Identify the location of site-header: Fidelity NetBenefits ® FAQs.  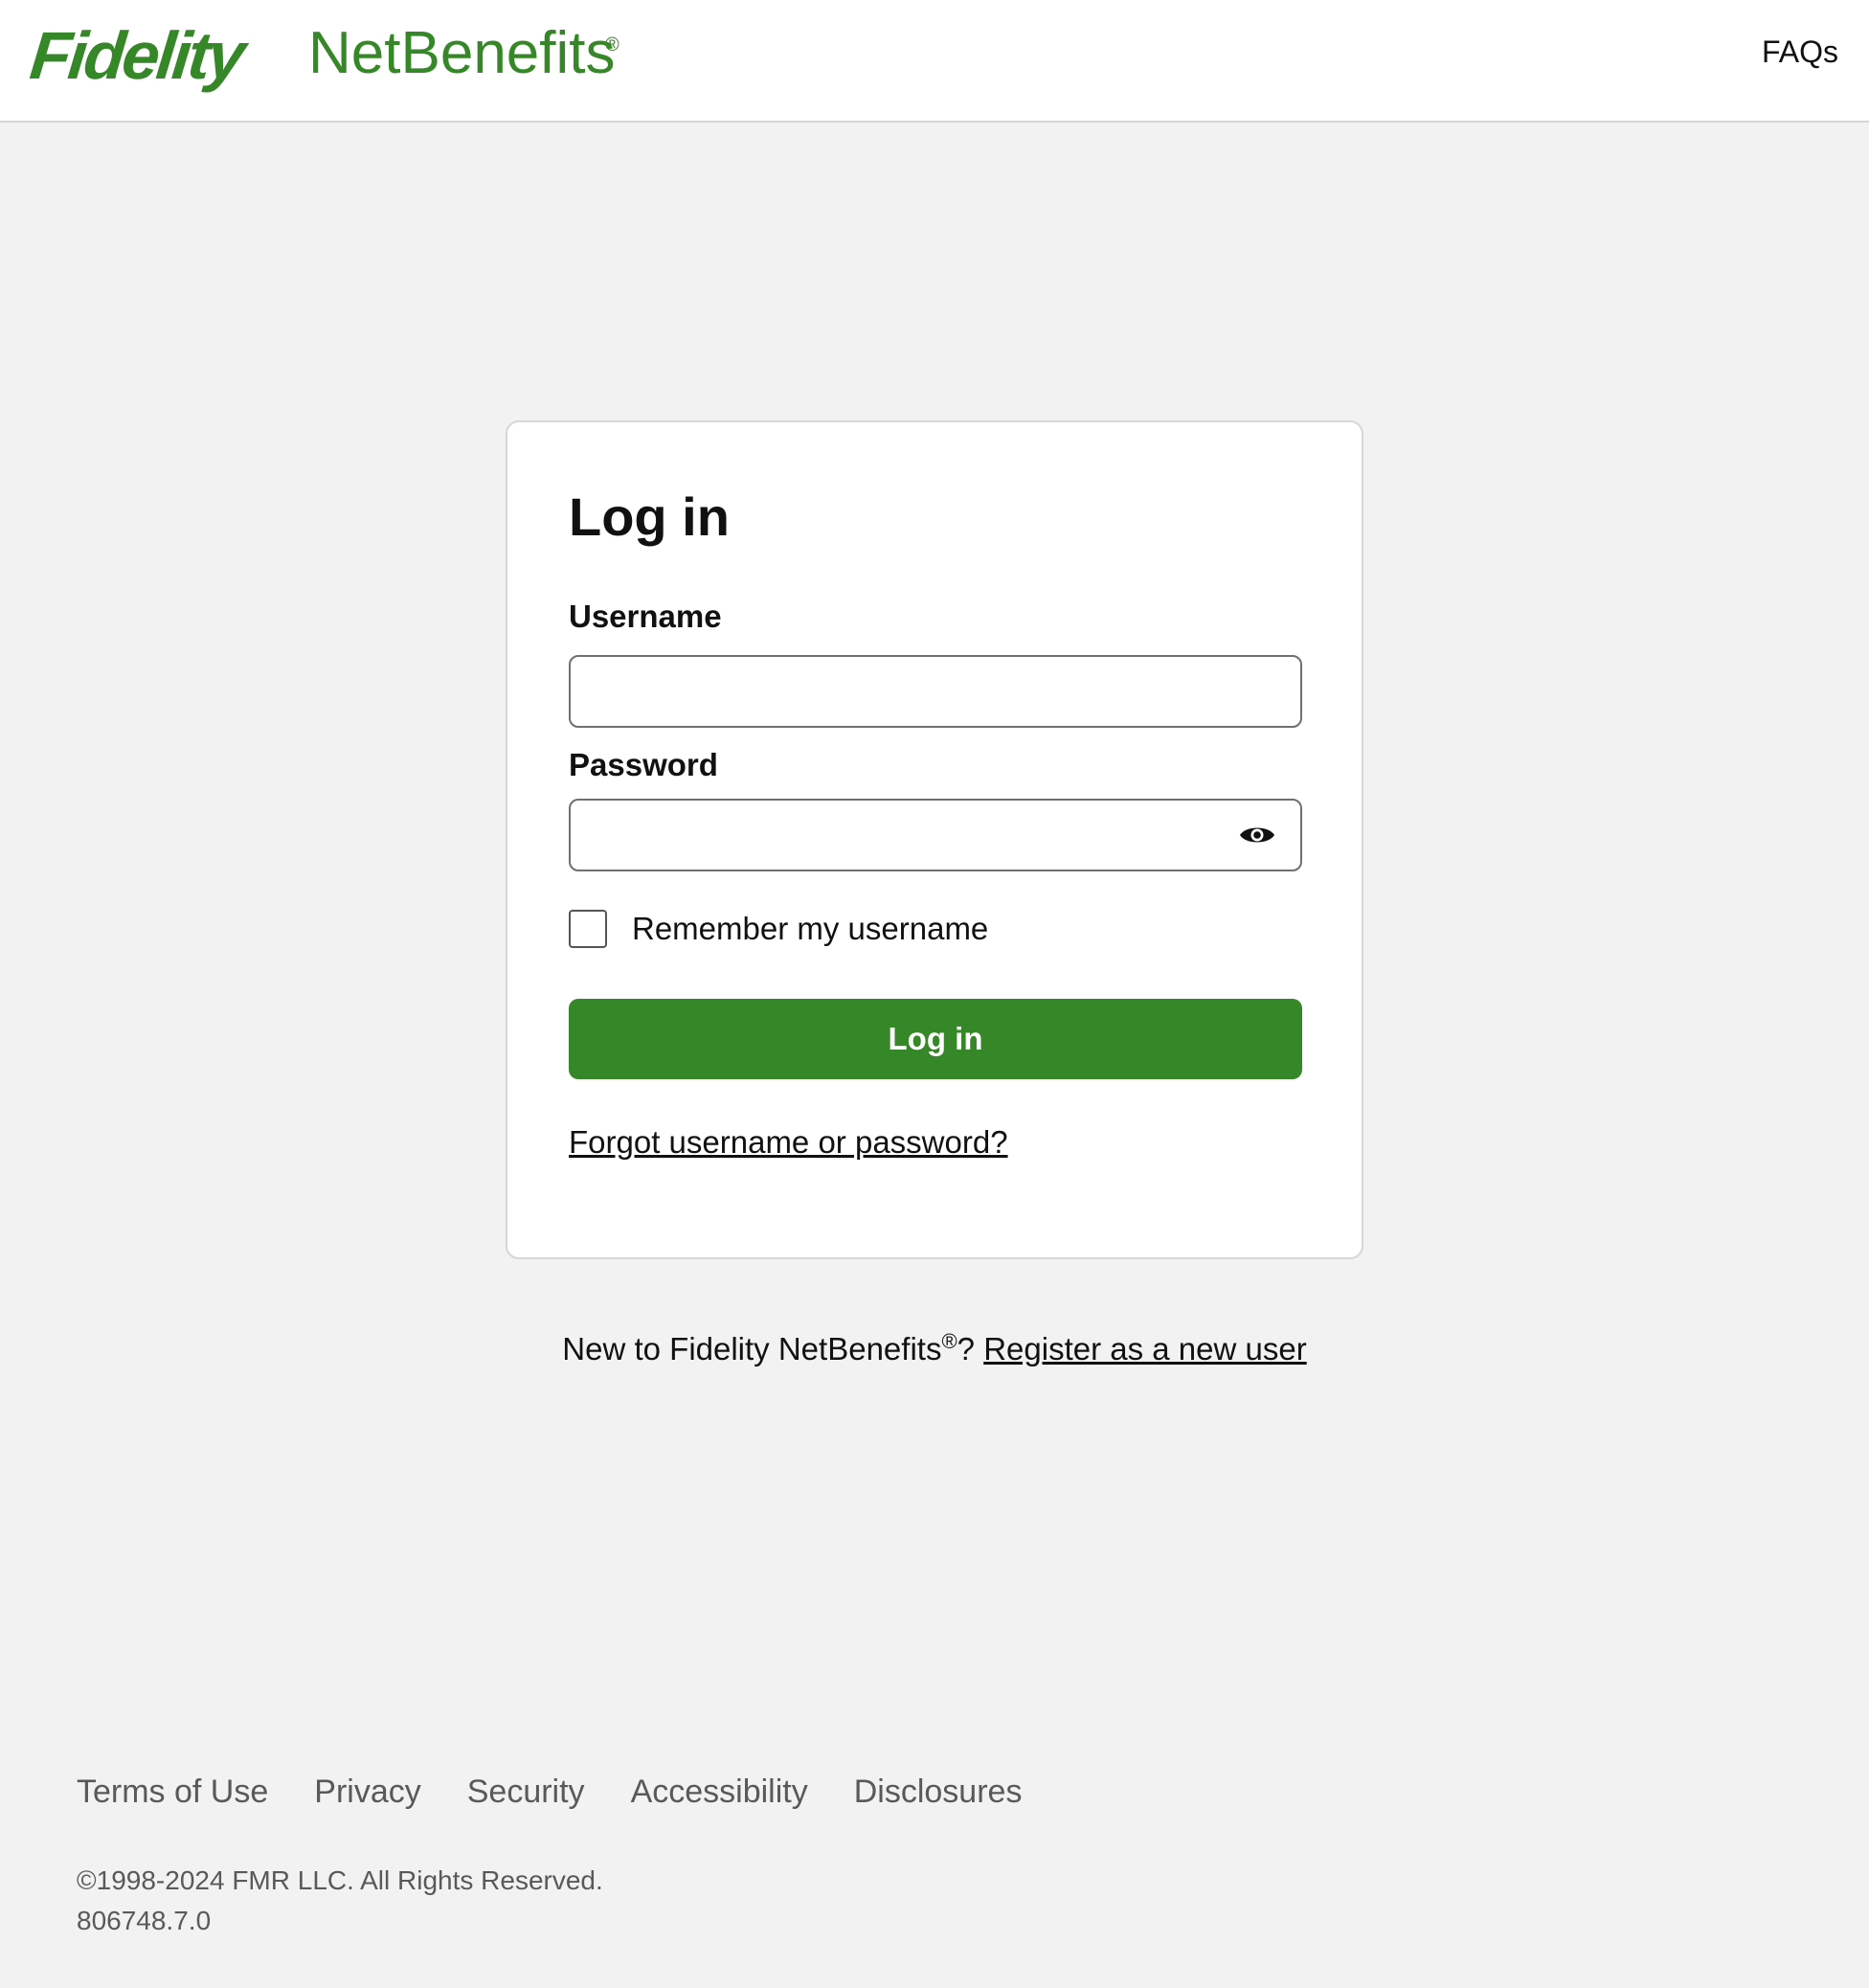
(935, 61).